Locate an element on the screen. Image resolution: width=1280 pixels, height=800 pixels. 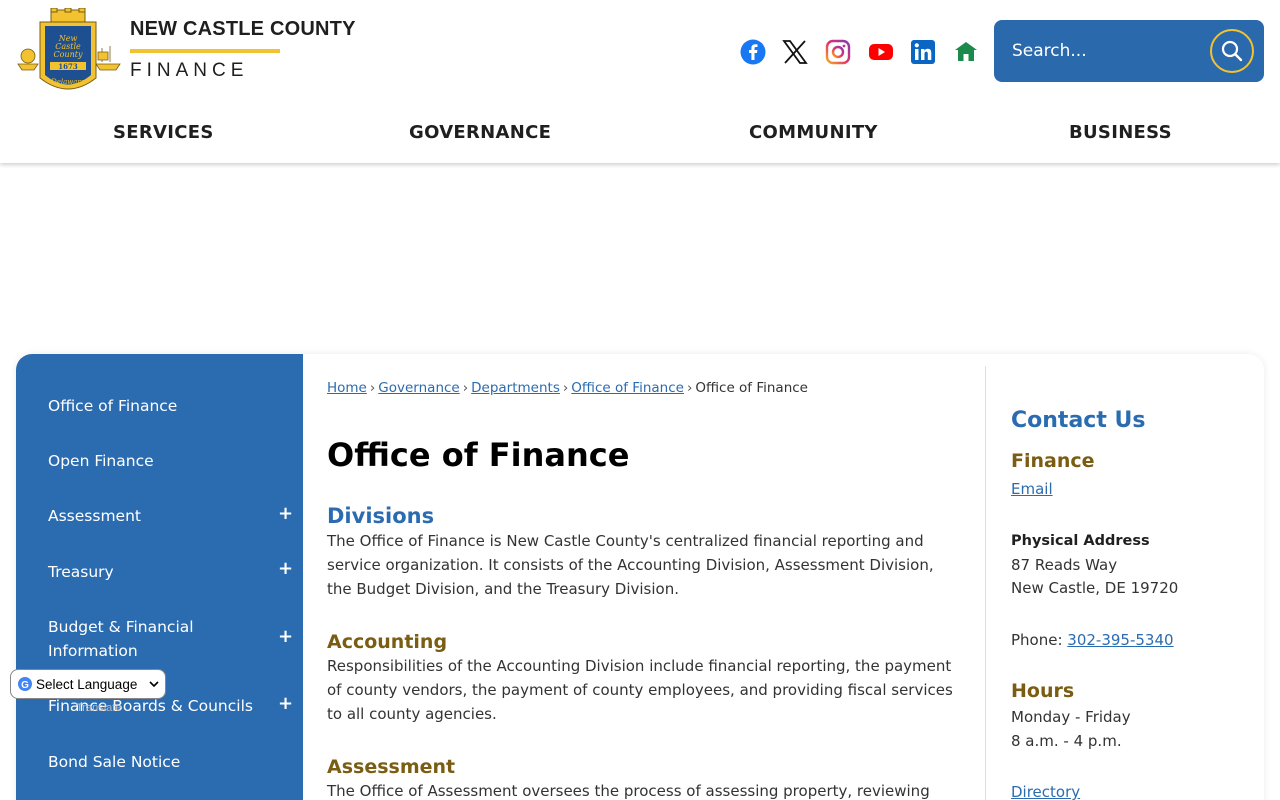
nextdoor-icon is located at coordinates (966, 52).